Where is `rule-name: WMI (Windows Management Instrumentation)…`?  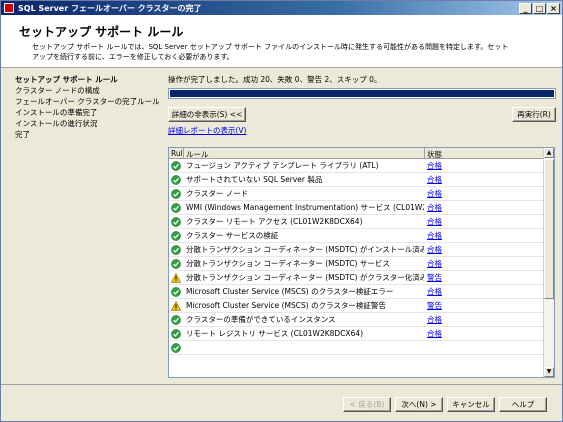 rule-name: WMI (Windows Management Instrumentation)… is located at coordinates (305, 207).